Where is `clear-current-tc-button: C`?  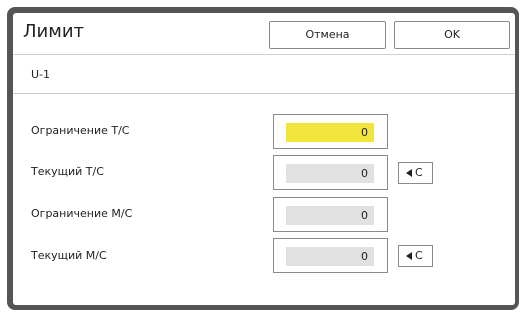
clear-current-tc-button: C is located at coordinates (415, 173).